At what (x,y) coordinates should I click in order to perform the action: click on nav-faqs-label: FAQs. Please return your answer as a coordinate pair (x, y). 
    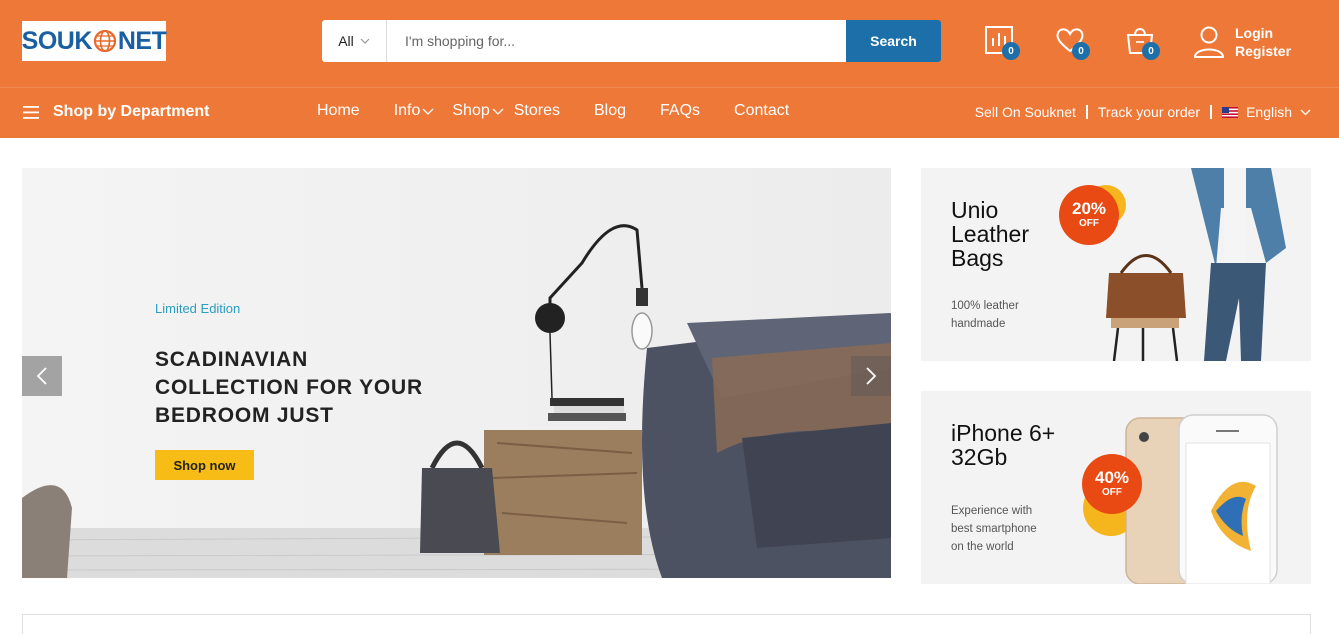
    Looking at the image, I should click on (680, 110).